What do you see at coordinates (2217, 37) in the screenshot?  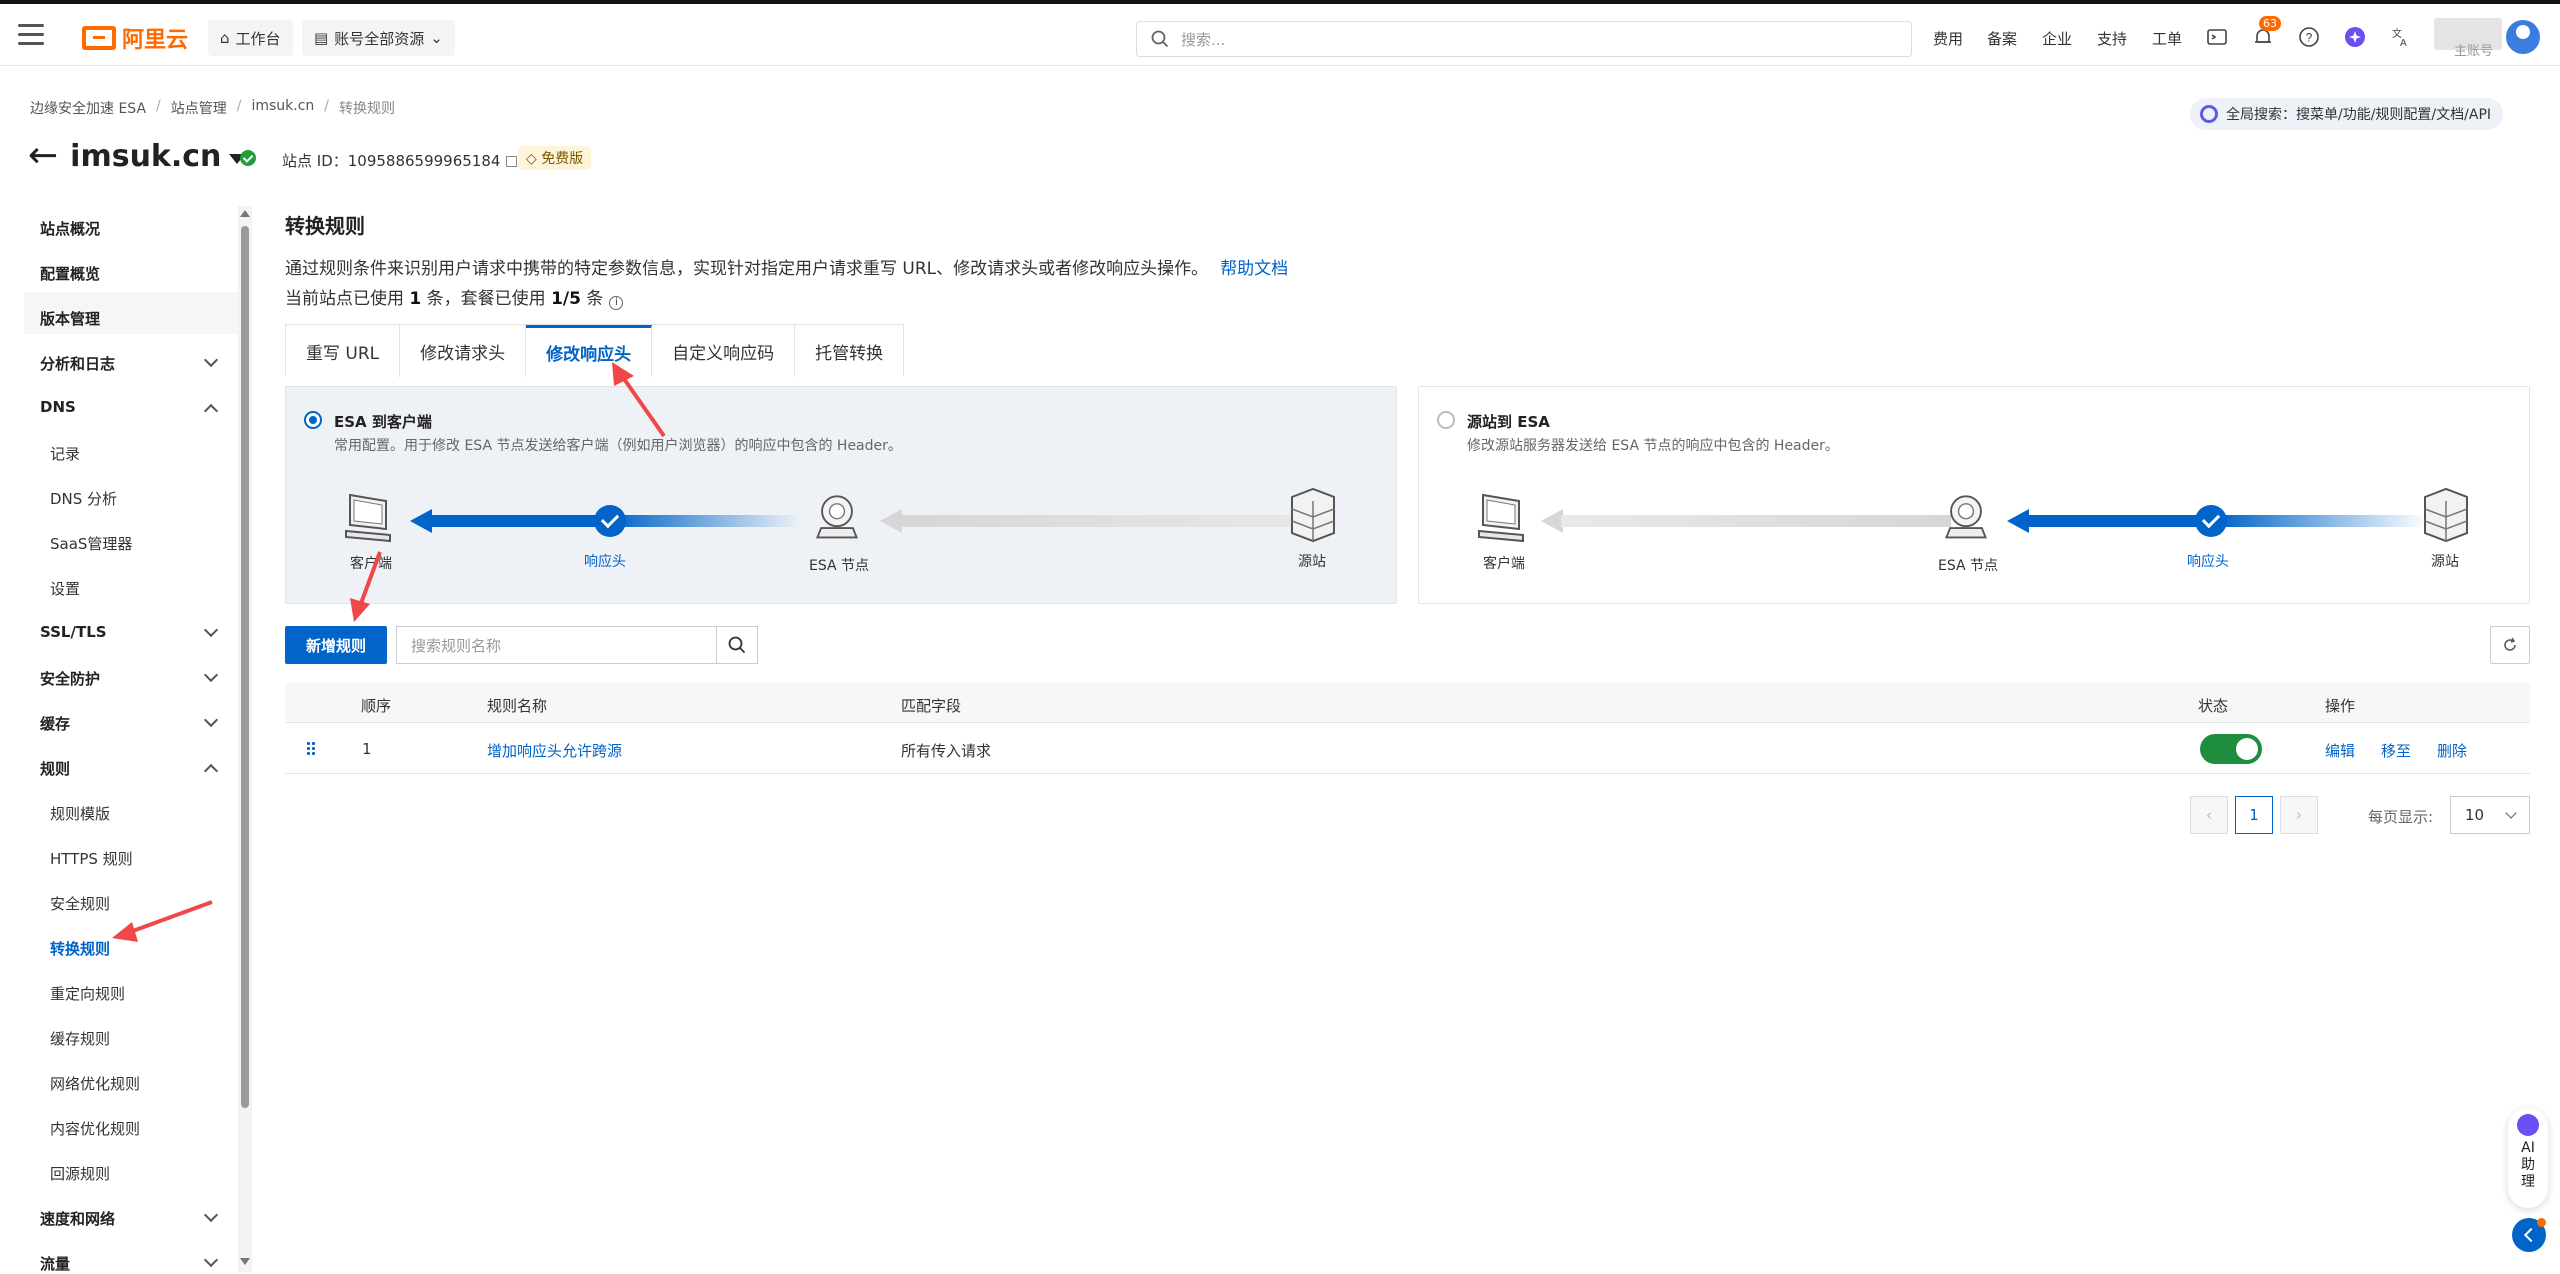 I see `terminal-icon` at bounding box center [2217, 37].